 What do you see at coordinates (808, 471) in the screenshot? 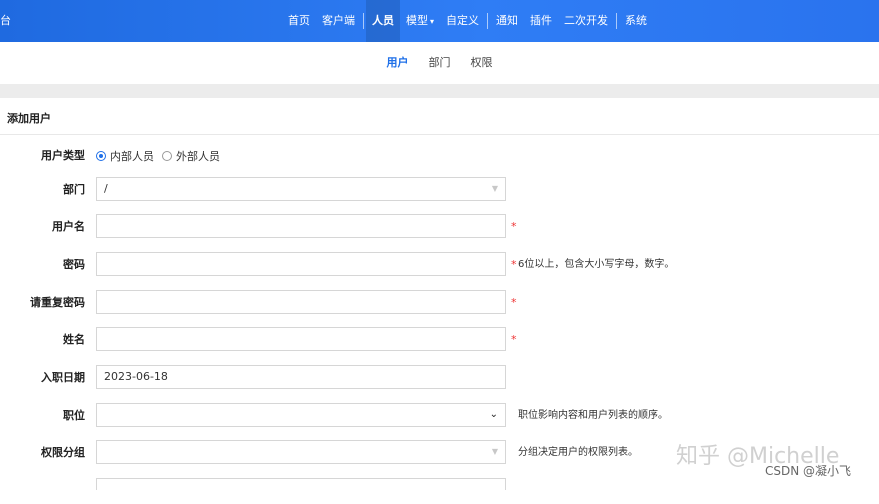
I see `watermark-csdn: CSDN @凝小飞` at bounding box center [808, 471].